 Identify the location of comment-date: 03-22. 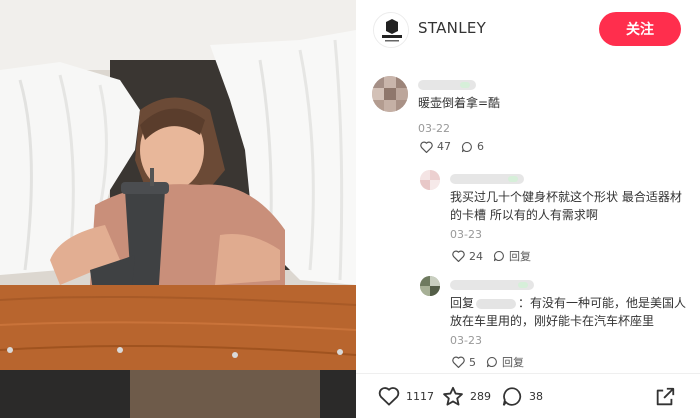
(434, 128).